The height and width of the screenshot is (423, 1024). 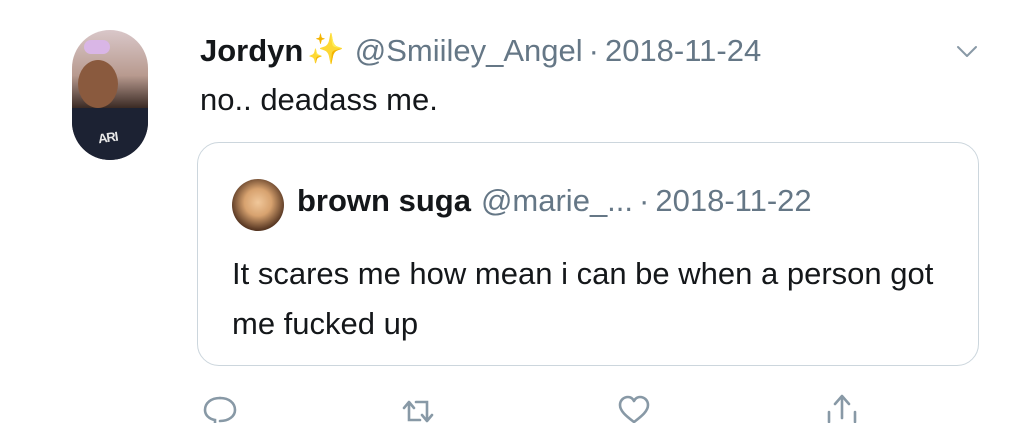 I want to click on author-avatar: ARI, so click(x=110, y=95).